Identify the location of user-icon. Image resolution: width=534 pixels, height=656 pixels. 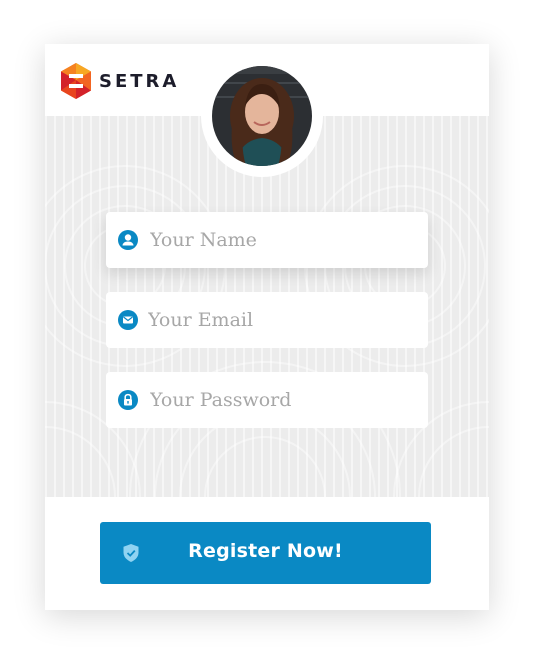
(128, 240).